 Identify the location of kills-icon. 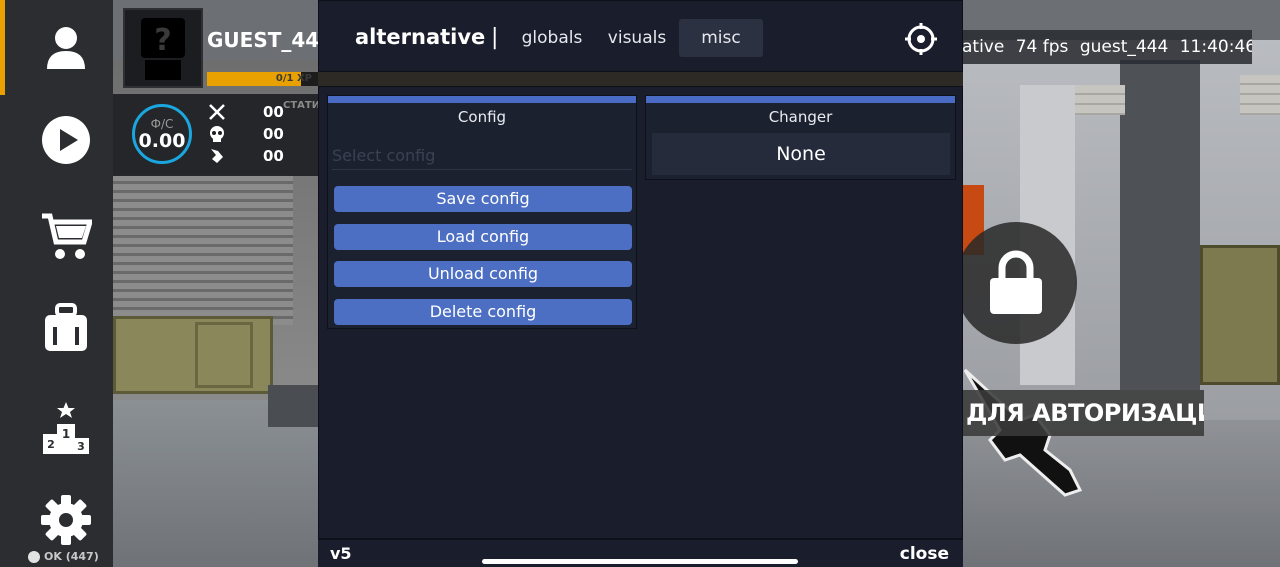
(217, 112).